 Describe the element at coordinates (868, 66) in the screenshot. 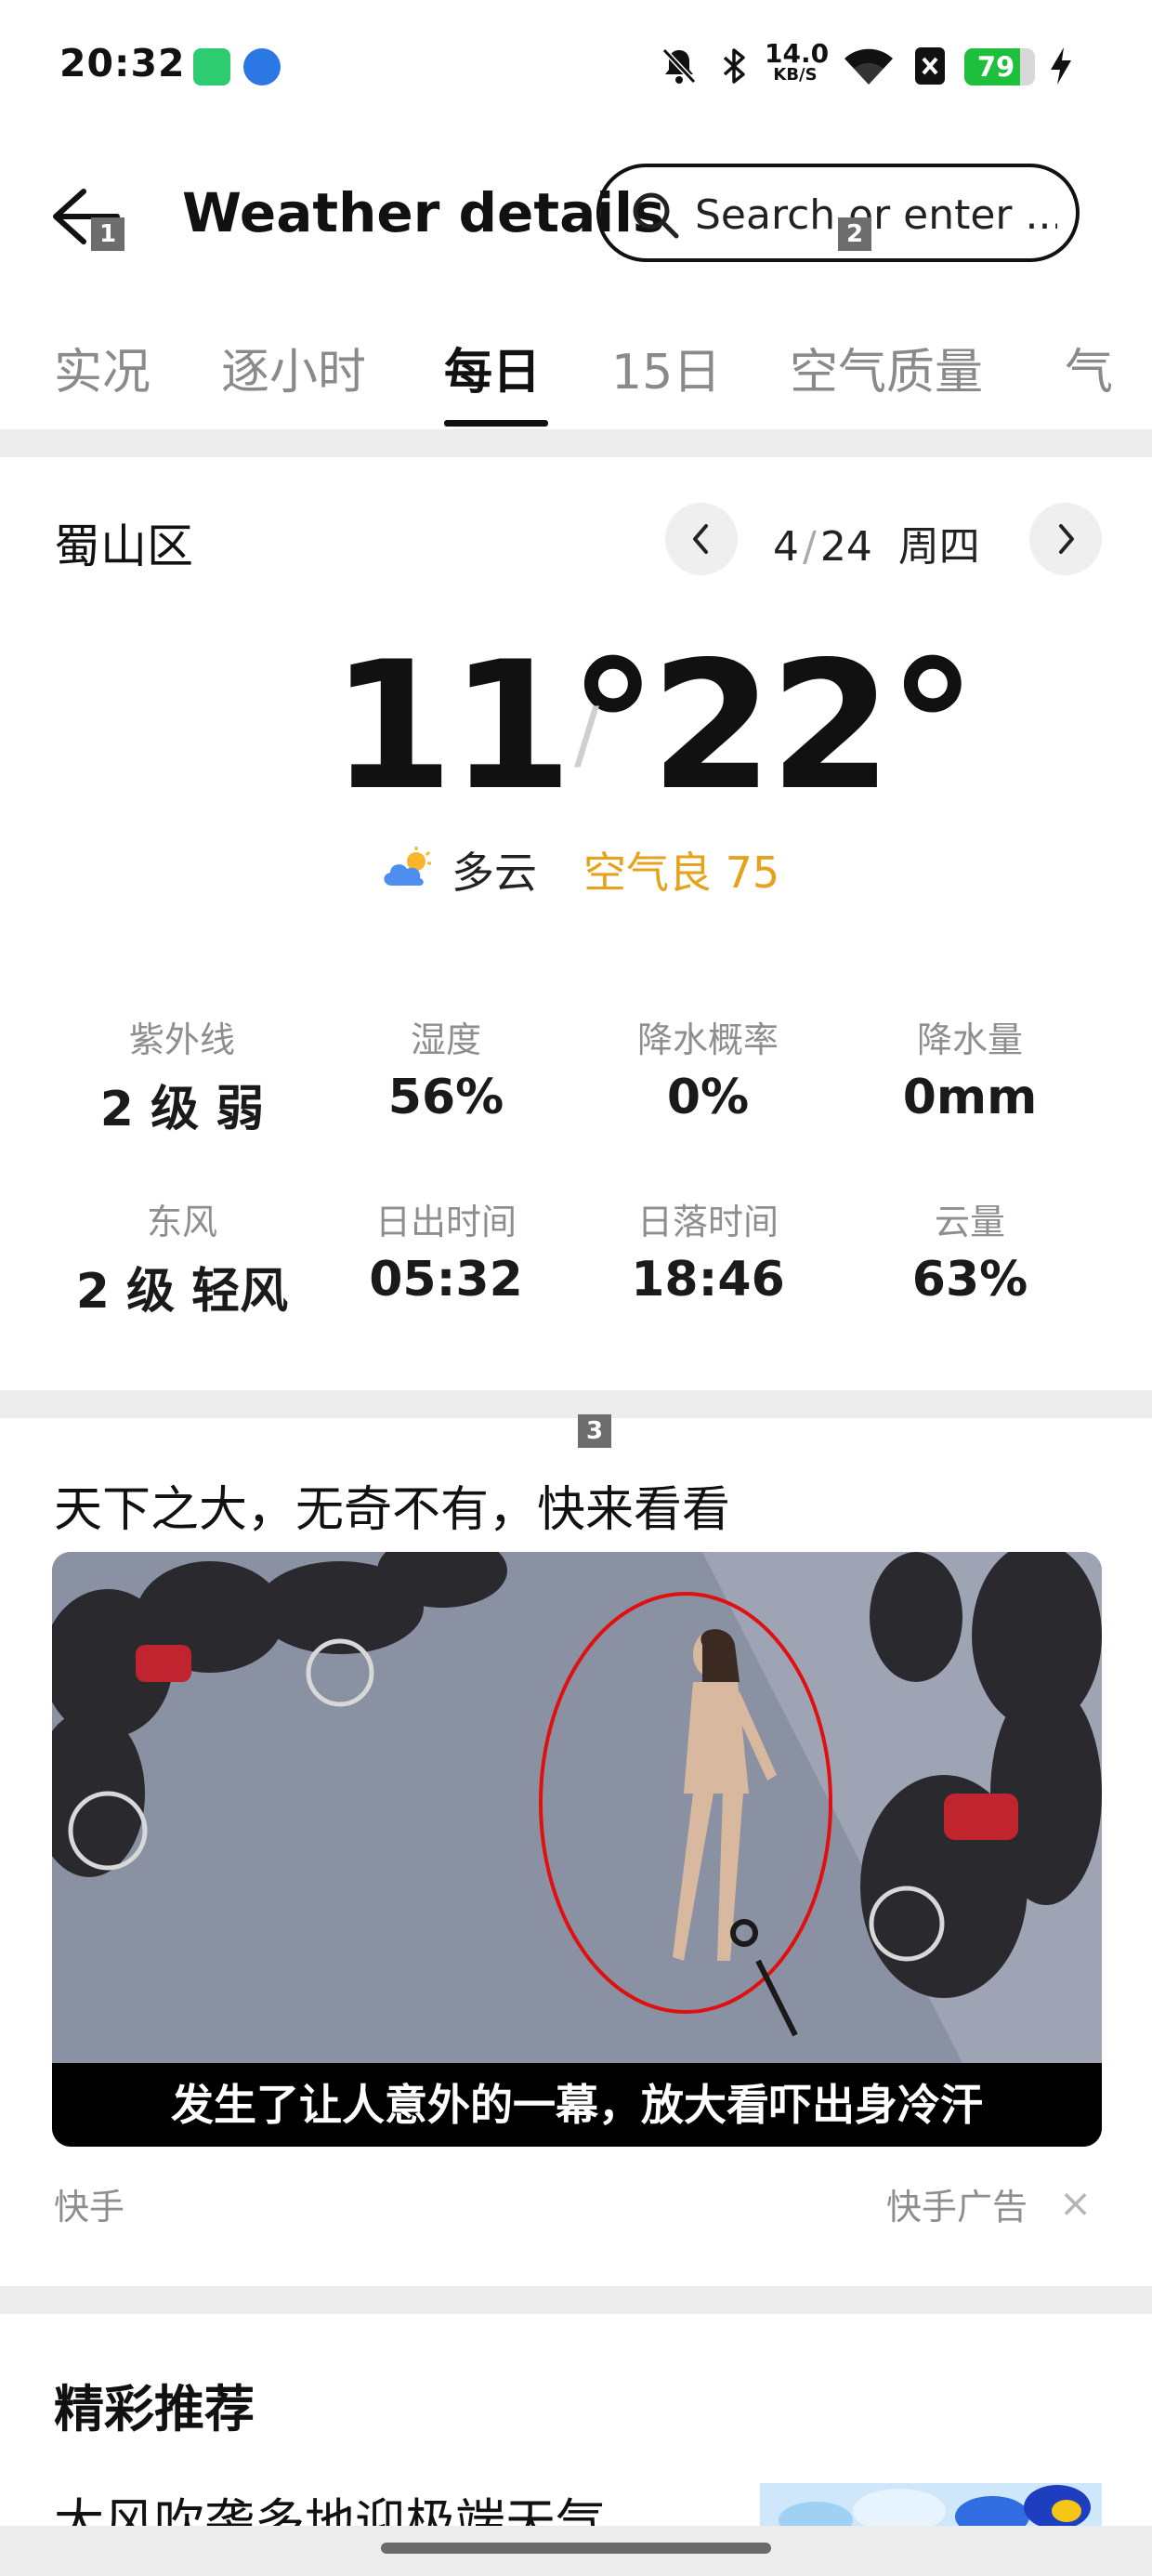

I see `wifi-icon` at that location.